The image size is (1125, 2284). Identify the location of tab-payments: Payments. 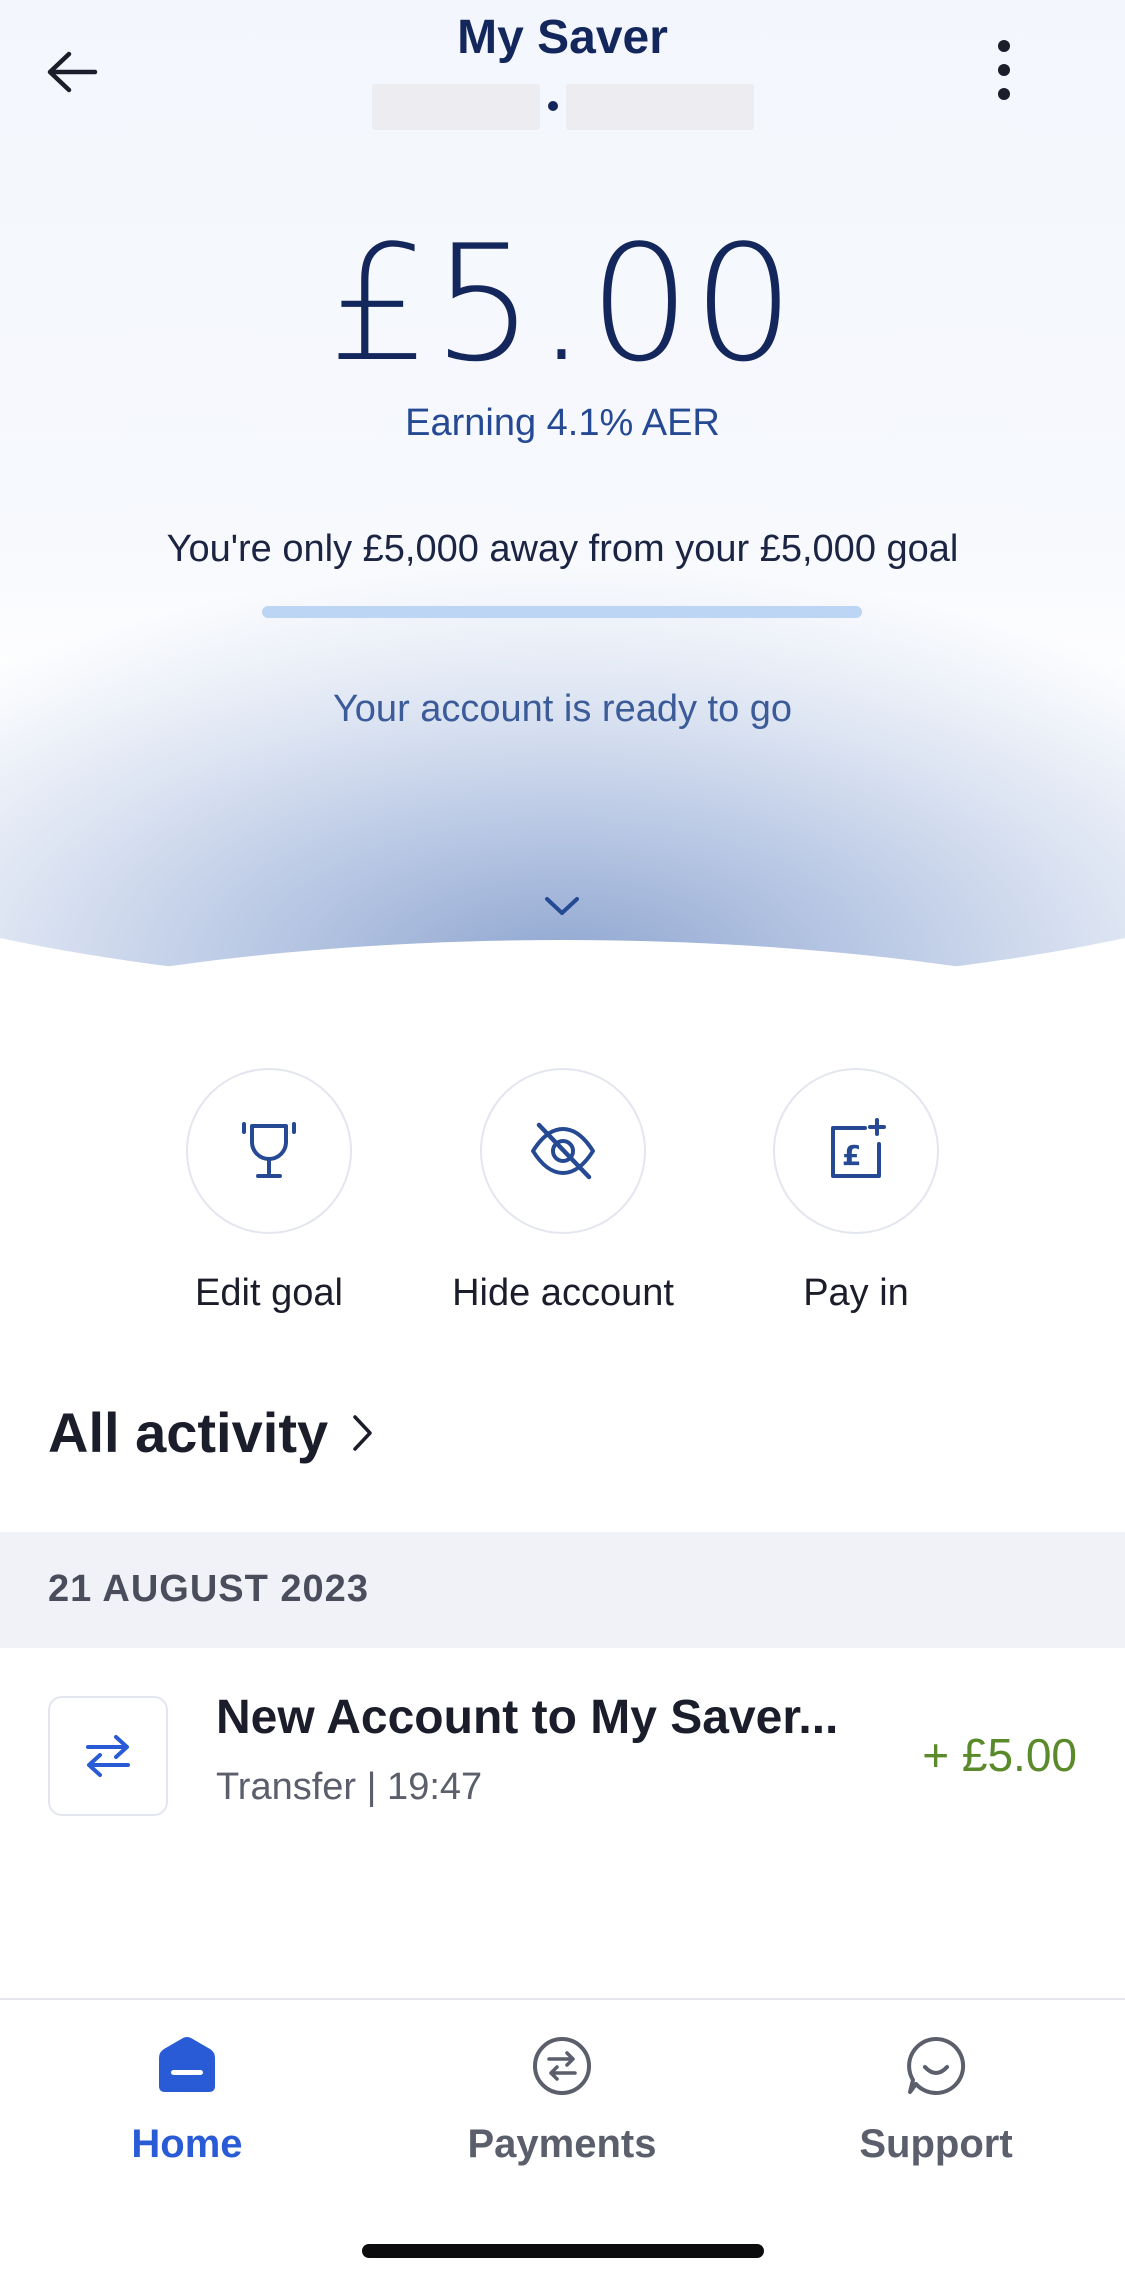
(562, 2098).